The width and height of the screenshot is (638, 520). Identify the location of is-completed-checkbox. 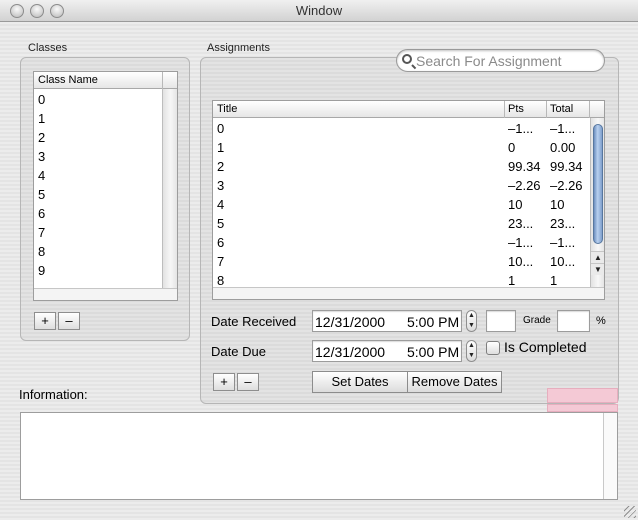
(493, 348).